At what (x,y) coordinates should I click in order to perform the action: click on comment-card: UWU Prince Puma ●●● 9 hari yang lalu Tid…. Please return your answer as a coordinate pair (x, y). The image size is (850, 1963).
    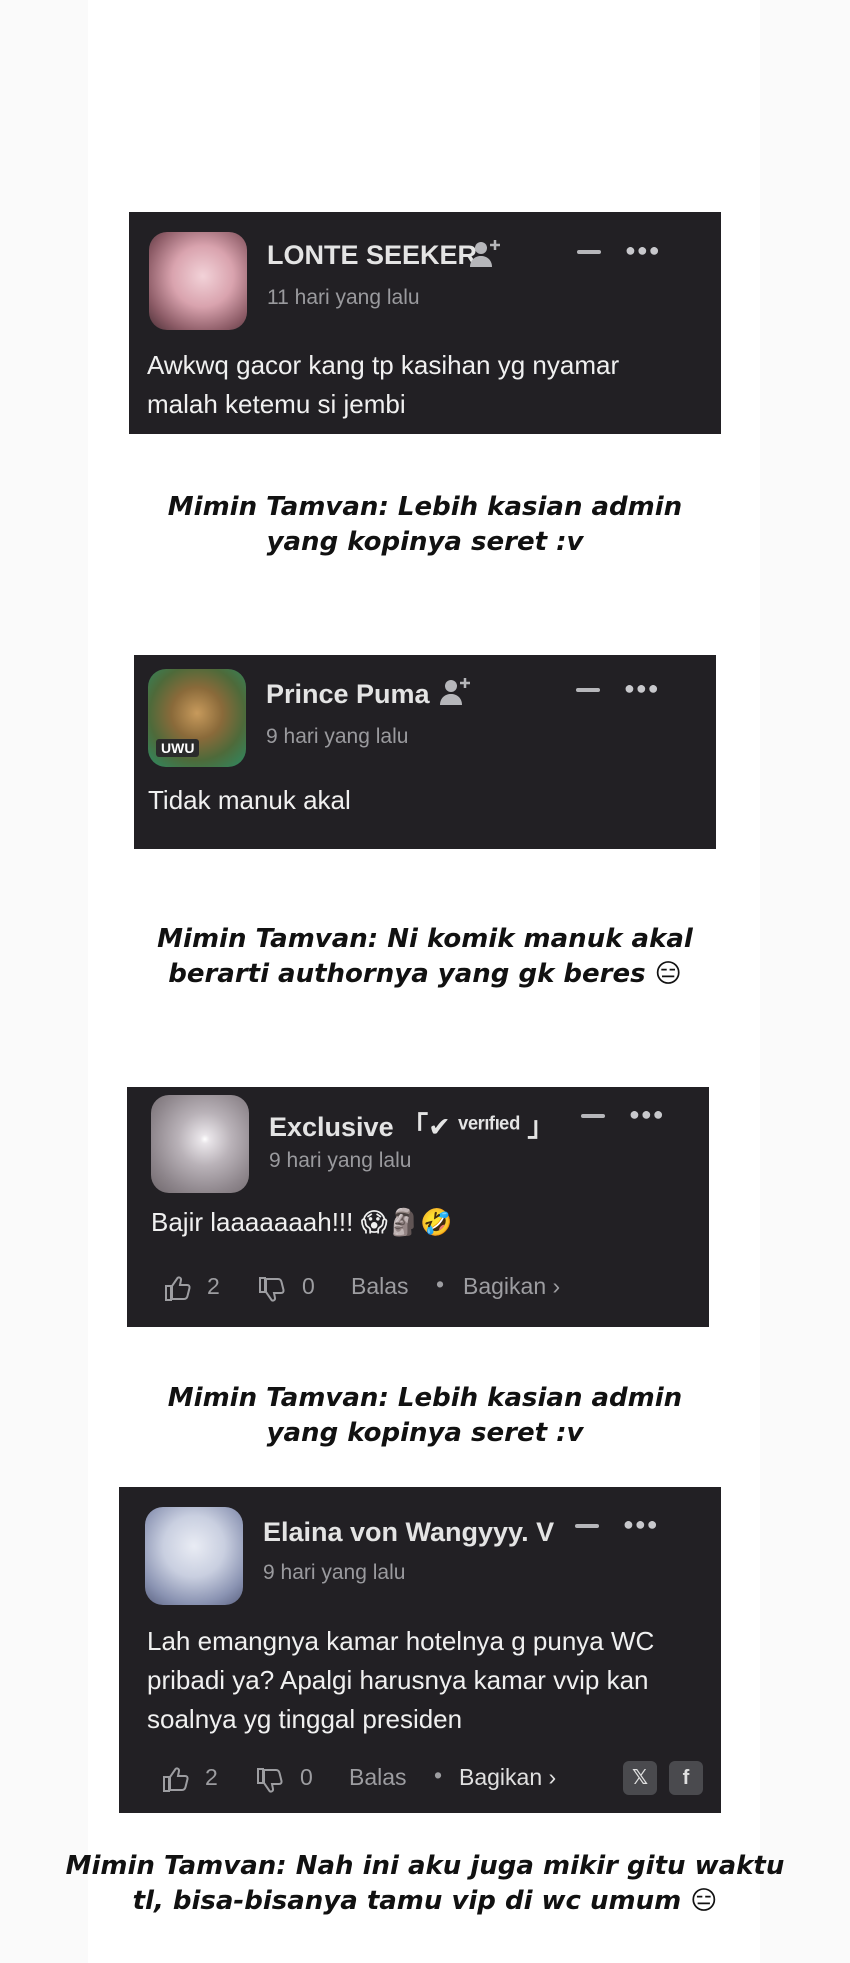
    Looking at the image, I should click on (425, 752).